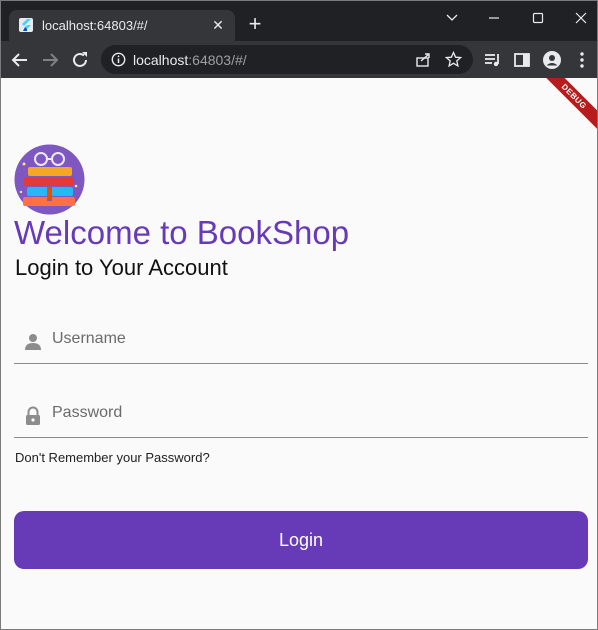 The height and width of the screenshot is (630, 598). I want to click on maximize-icon, so click(538, 17).